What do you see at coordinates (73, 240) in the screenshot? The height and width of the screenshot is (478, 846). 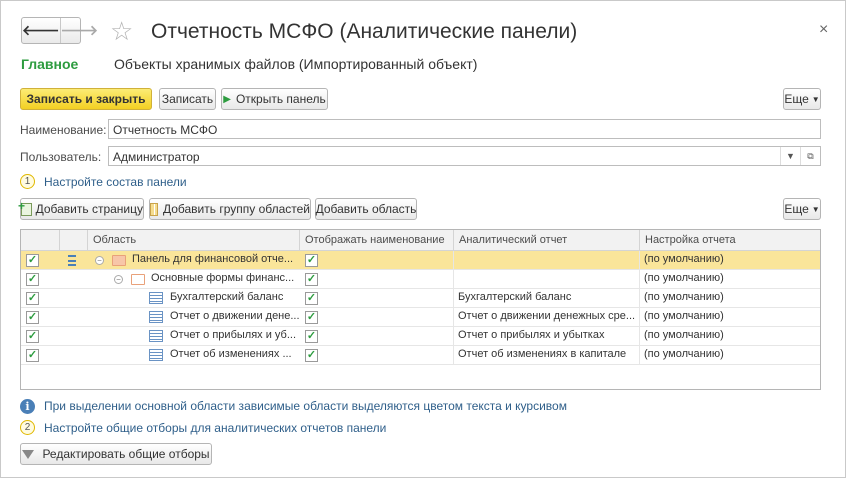 I see `header-drag-col` at bounding box center [73, 240].